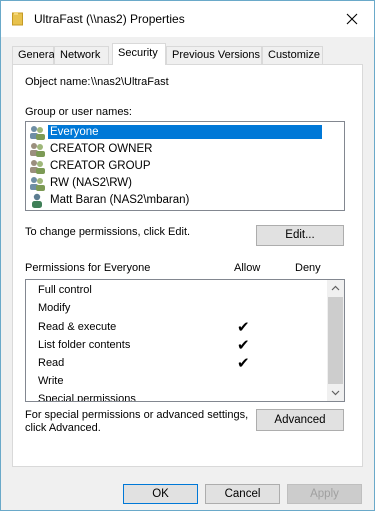 This screenshot has height=511, width=375. Describe the element at coordinates (187, 19) in the screenshot. I see `title-bar: UltraFast (\\nas2) Properties` at that location.